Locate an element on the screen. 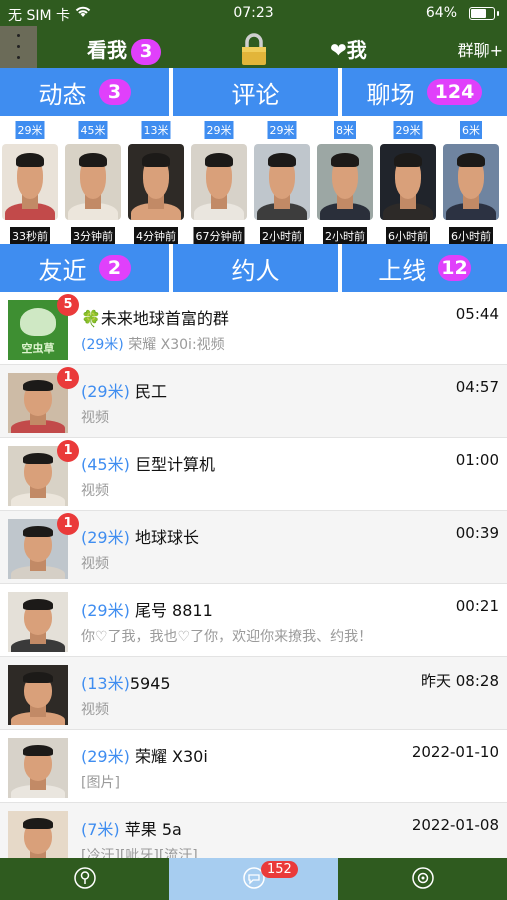  last-seen-label: 4分钟前 is located at coordinates (156, 236).